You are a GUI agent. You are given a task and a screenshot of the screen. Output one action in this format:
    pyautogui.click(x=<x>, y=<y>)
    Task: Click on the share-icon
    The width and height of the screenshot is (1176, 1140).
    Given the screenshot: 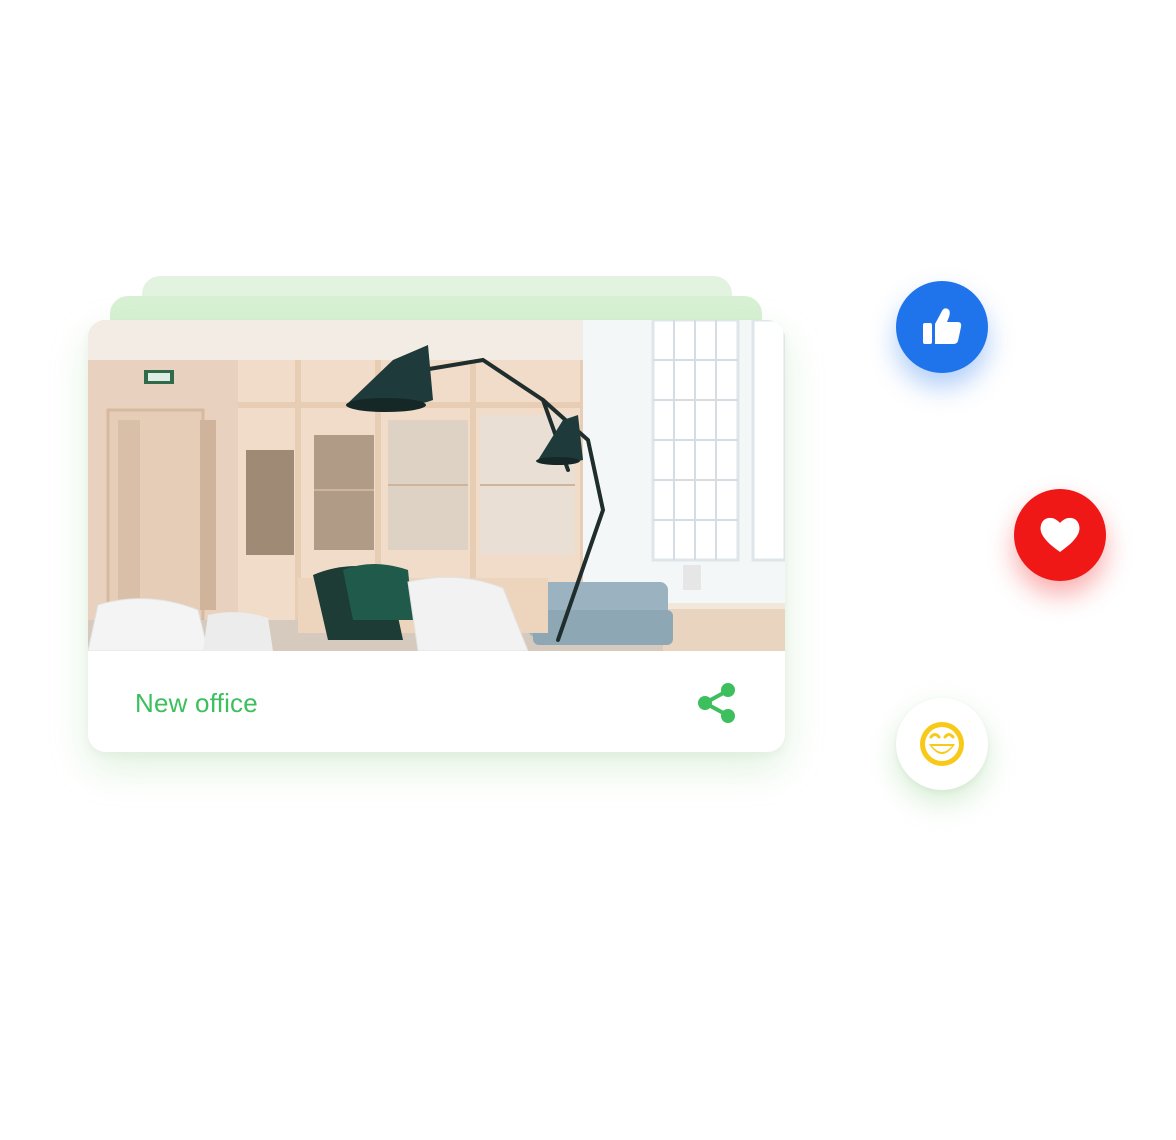 What is the action you would take?
    pyautogui.click(x=717, y=703)
    